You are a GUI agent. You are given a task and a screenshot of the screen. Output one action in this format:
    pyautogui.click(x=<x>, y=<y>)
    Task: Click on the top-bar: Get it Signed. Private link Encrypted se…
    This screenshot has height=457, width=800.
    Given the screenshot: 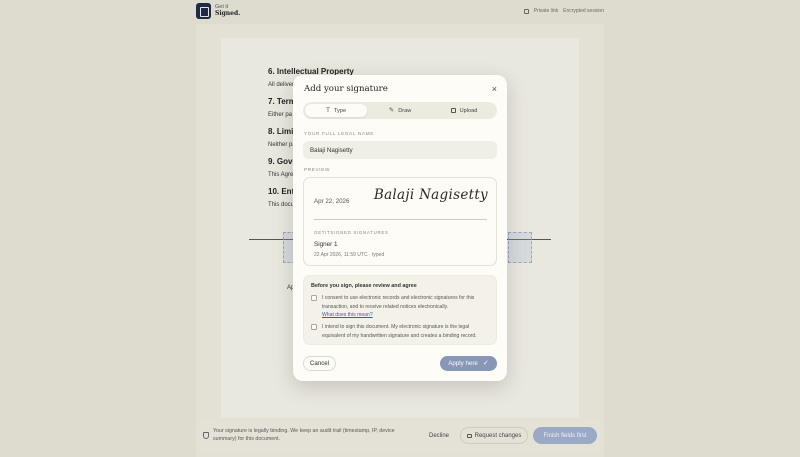 What is the action you would take?
    pyautogui.click(x=400, y=12)
    